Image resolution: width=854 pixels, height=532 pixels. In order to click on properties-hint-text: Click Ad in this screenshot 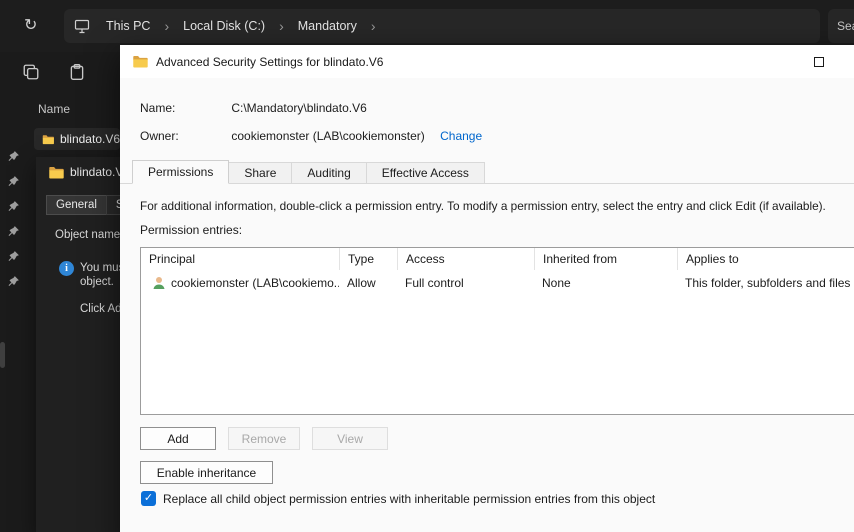, I will do `click(100, 309)`.